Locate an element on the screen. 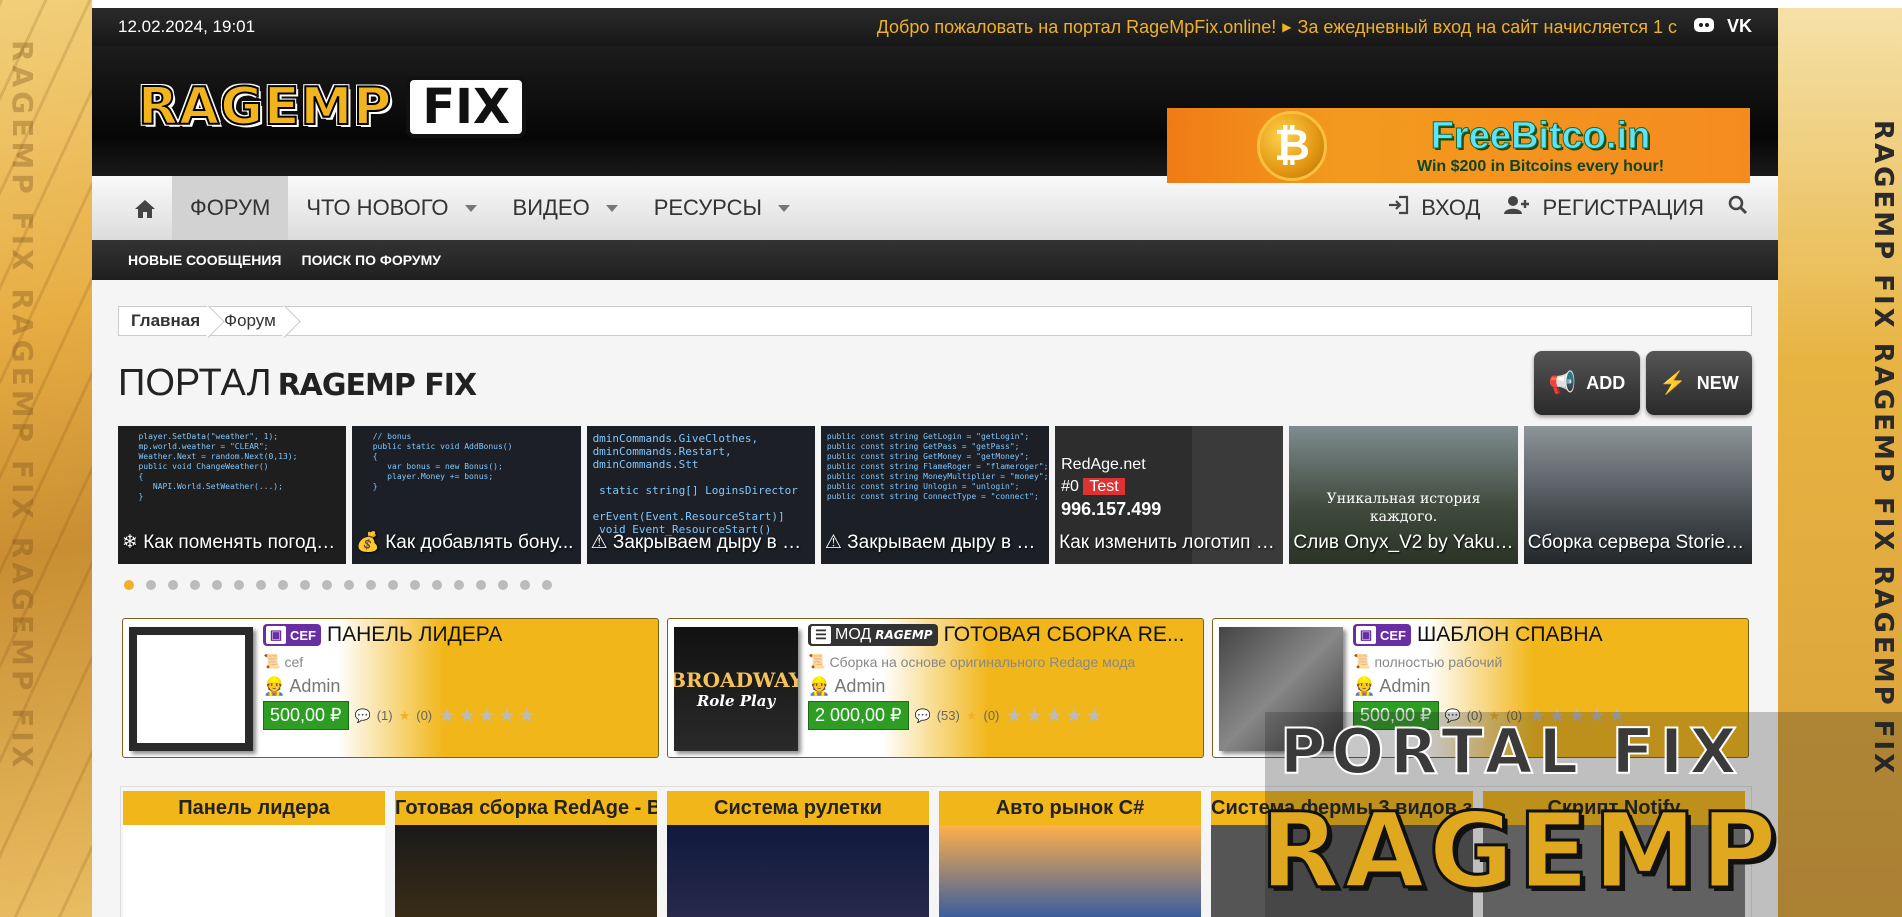 The width and height of the screenshot is (1902, 917). login-link: ВХОД is located at coordinates (1433, 208).